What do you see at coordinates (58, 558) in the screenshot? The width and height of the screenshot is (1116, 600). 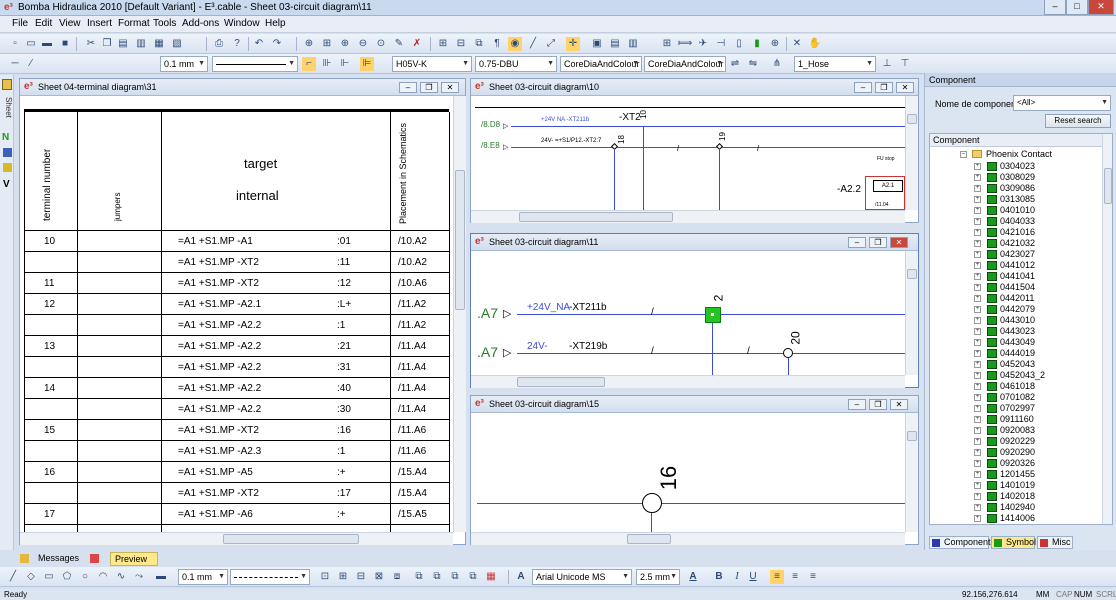 I see `messages-tab: Messages` at bounding box center [58, 558].